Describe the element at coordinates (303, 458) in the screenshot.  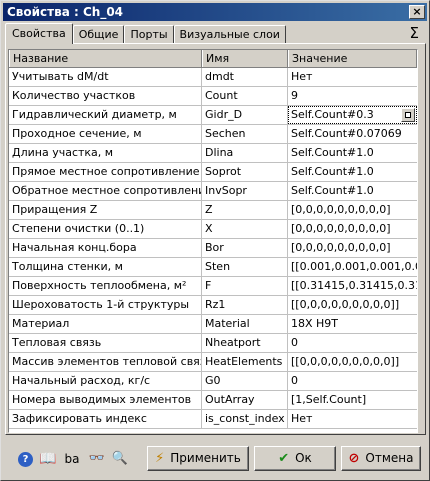
I see `ok-label: Ок` at that location.